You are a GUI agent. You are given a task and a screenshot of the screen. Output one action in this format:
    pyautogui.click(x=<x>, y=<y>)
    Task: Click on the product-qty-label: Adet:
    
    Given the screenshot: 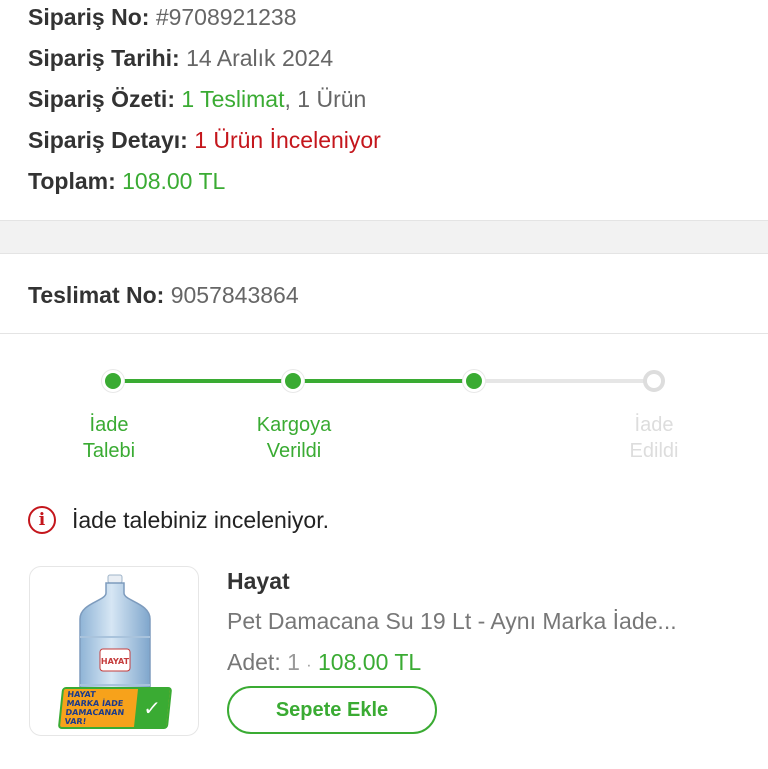 What is the action you would take?
    pyautogui.click(x=254, y=662)
    